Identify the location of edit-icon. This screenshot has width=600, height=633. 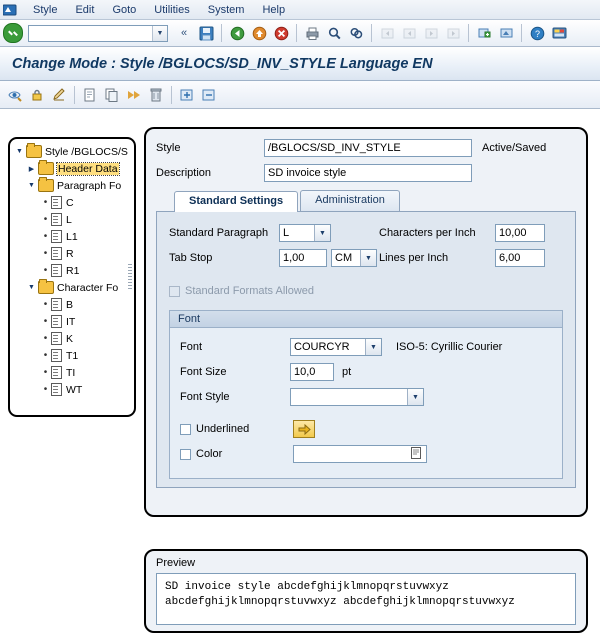
(59, 95).